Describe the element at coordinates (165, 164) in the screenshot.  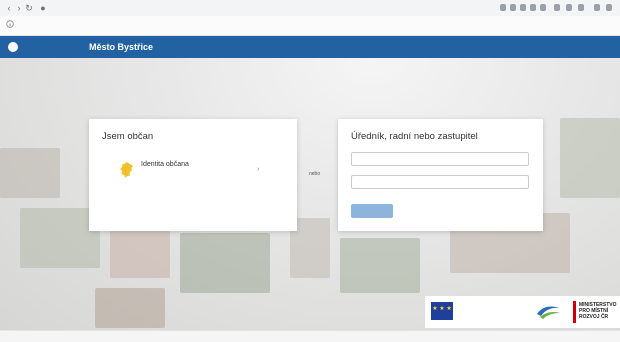
I see `citizen-identity-label: Identita občana` at that location.